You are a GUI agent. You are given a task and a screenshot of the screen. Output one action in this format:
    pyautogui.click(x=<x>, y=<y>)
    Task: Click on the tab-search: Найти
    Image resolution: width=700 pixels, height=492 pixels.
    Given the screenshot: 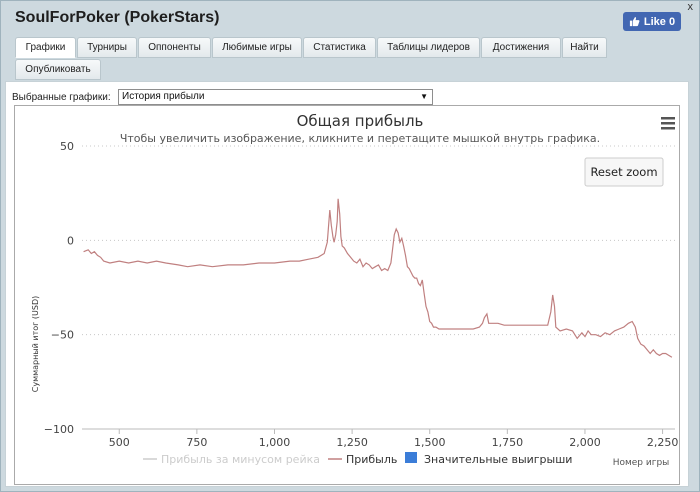 What is the action you would take?
    pyautogui.click(x=584, y=47)
    